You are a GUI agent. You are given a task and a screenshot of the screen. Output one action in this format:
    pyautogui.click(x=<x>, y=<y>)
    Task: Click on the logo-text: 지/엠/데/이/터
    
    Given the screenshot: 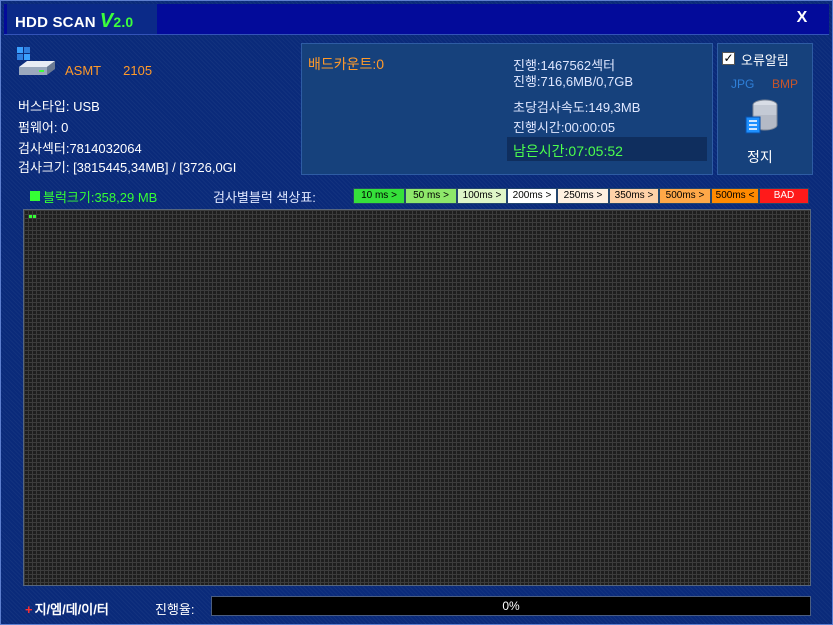 What is the action you would take?
    pyautogui.click(x=71, y=609)
    